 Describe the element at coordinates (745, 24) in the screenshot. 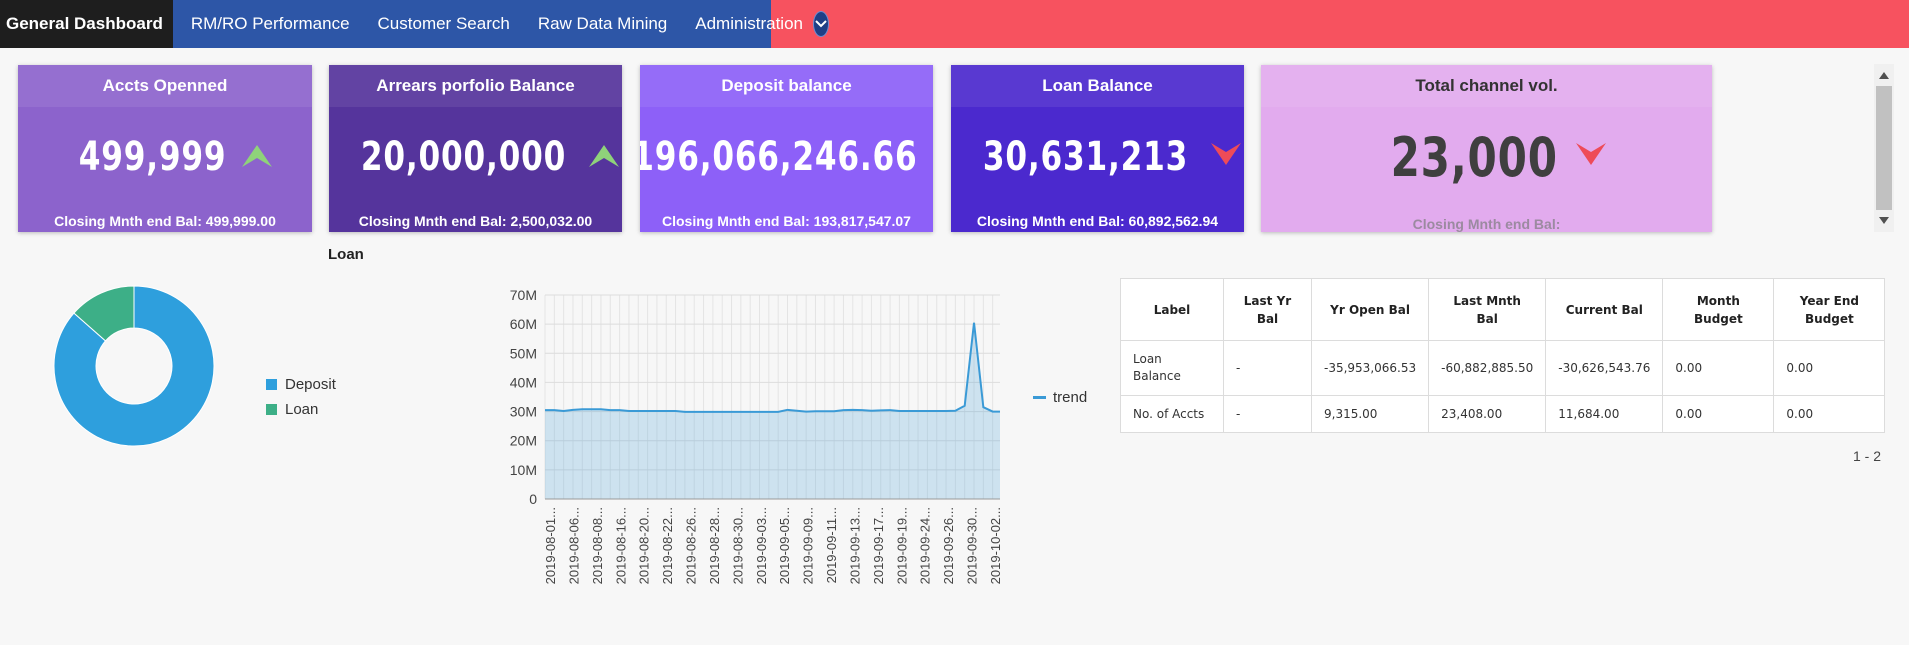

I see `tab-administration: Administration` at that location.